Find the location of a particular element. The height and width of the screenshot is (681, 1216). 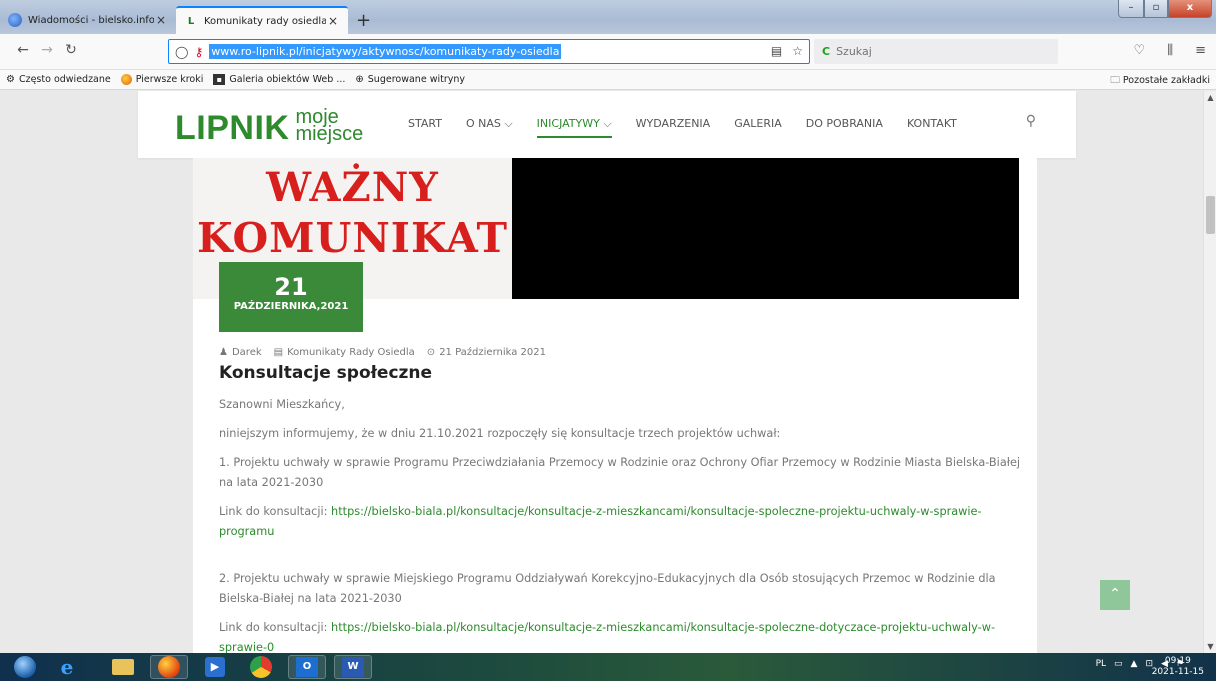

language-indicator: PL is located at coordinates (1101, 664).